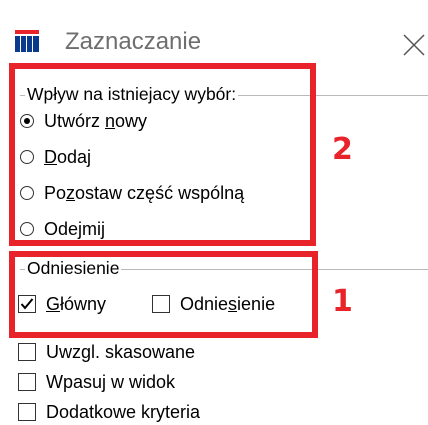  What do you see at coordinates (412, 42) in the screenshot?
I see `close-icon` at bounding box center [412, 42].